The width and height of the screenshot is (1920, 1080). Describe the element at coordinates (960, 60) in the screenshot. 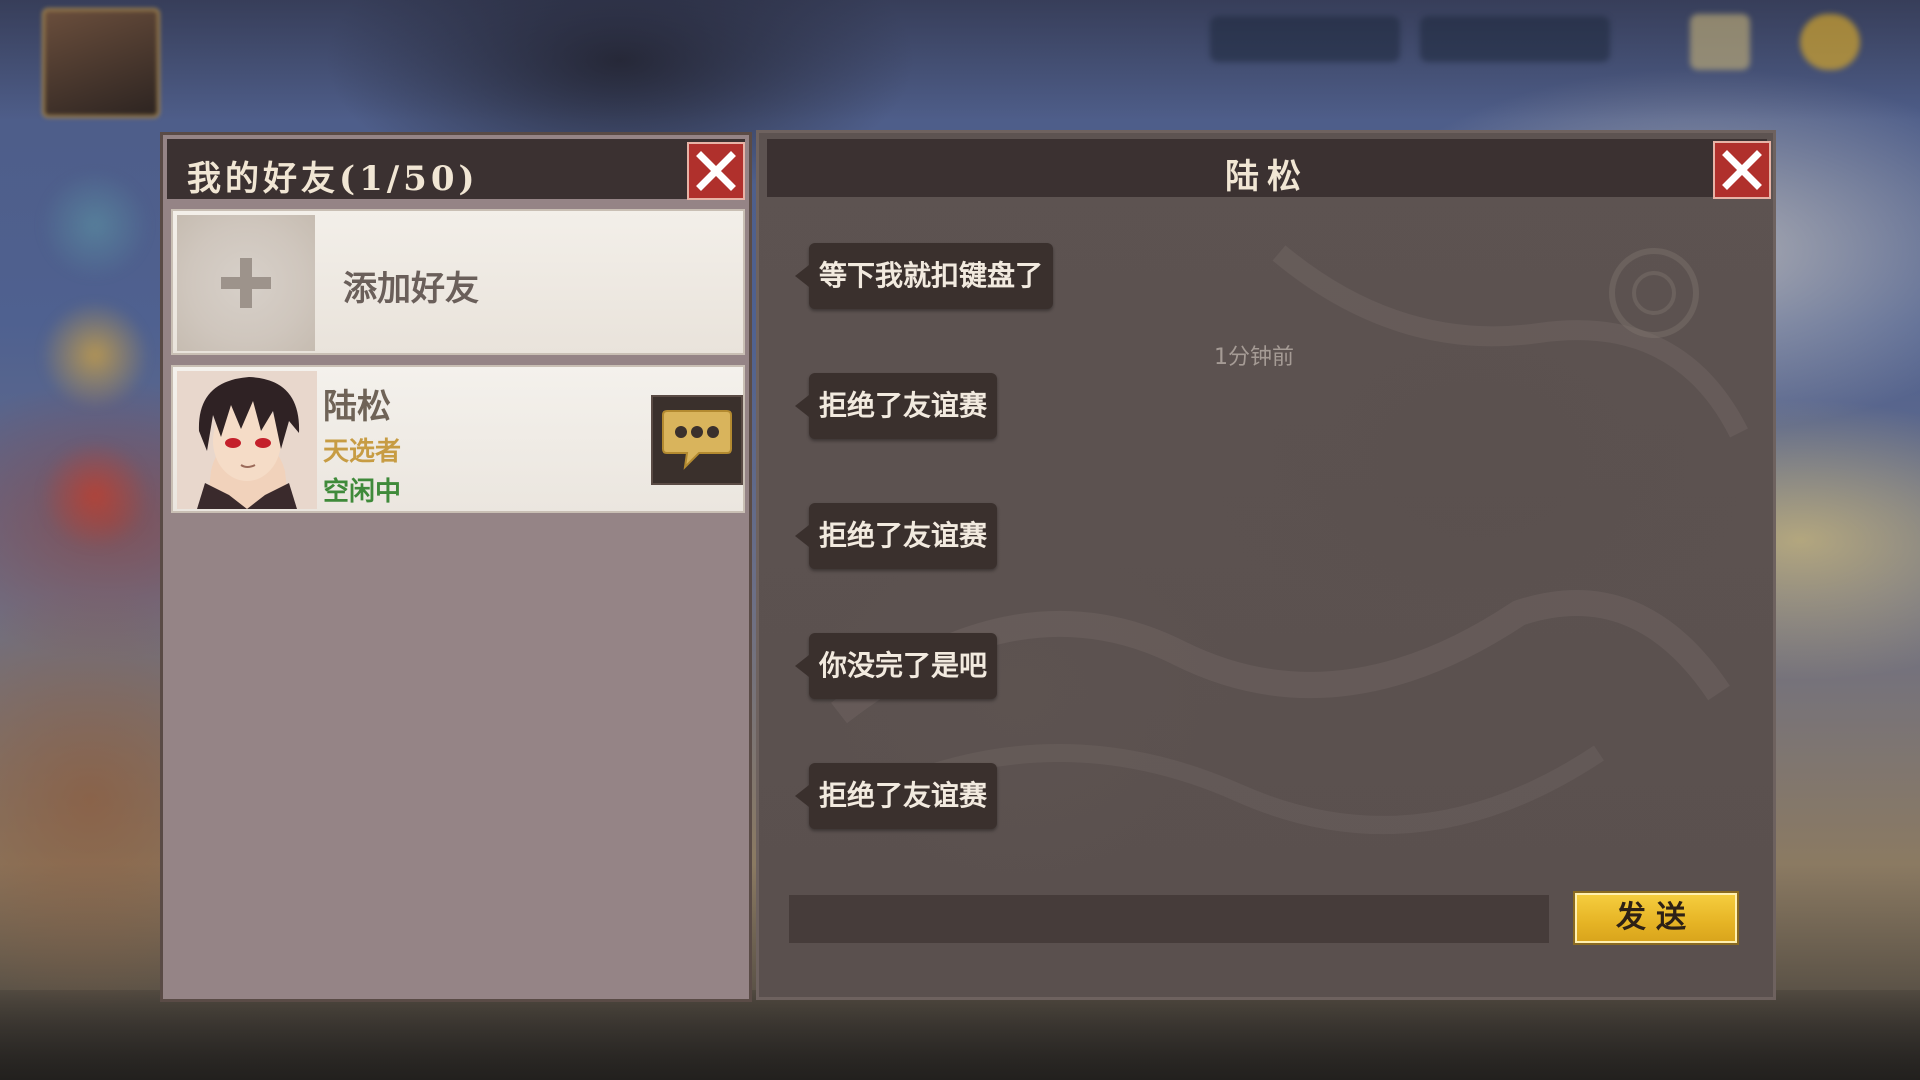

I see `background-hud-top` at that location.